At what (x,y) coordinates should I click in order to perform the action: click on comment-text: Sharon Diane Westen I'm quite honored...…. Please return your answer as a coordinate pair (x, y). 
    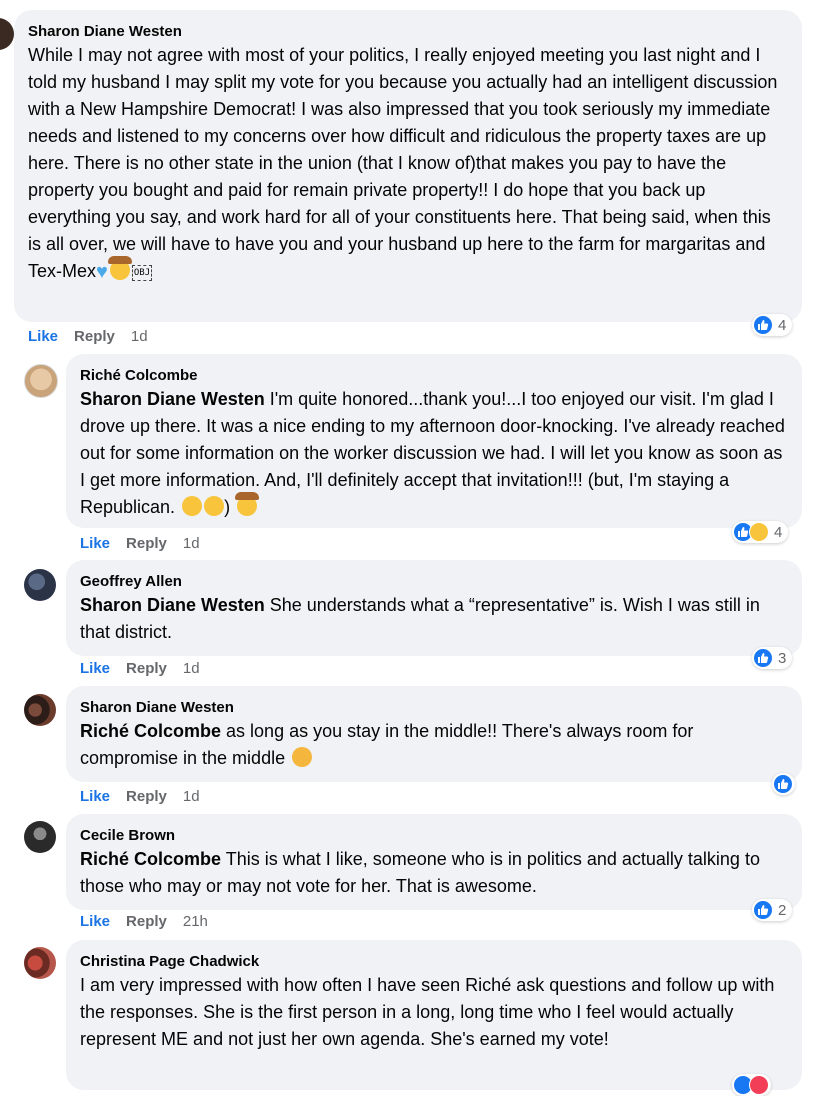
    Looking at the image, I should click on (432, 453).